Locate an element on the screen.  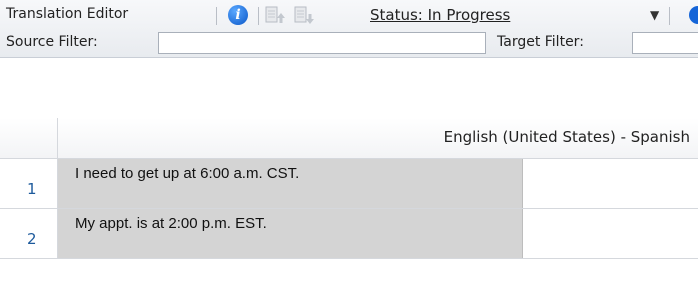
status-dropdown: Status: In Progress is located at coordinates (440, 15).